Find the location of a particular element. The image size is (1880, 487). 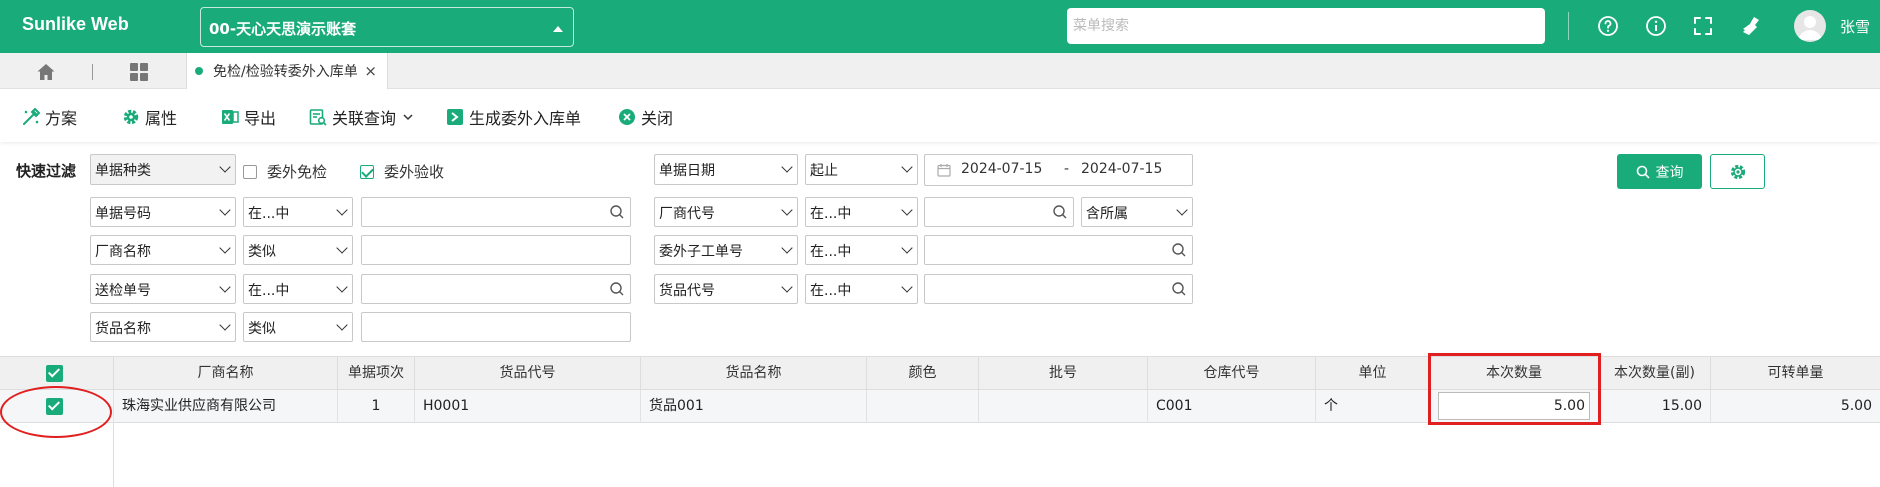

select-all-checkbox is located at coordinates (54, 373).